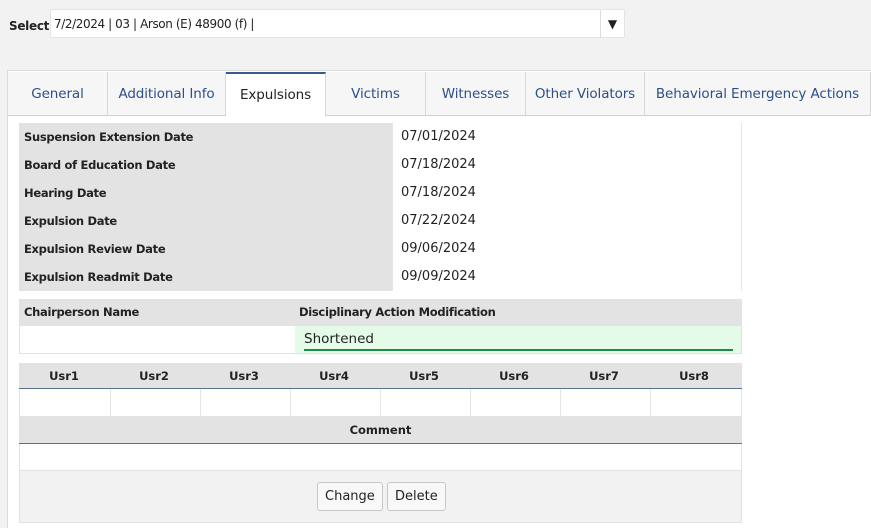 Image resolution: width=871 pixels, height=528 pixels. Describe the element at coordinates (337, 23) in the screenshot. I see `incident-select: 7/2/2024 | 03 | Arson (E) 48900 (f) | ▼` at that location.